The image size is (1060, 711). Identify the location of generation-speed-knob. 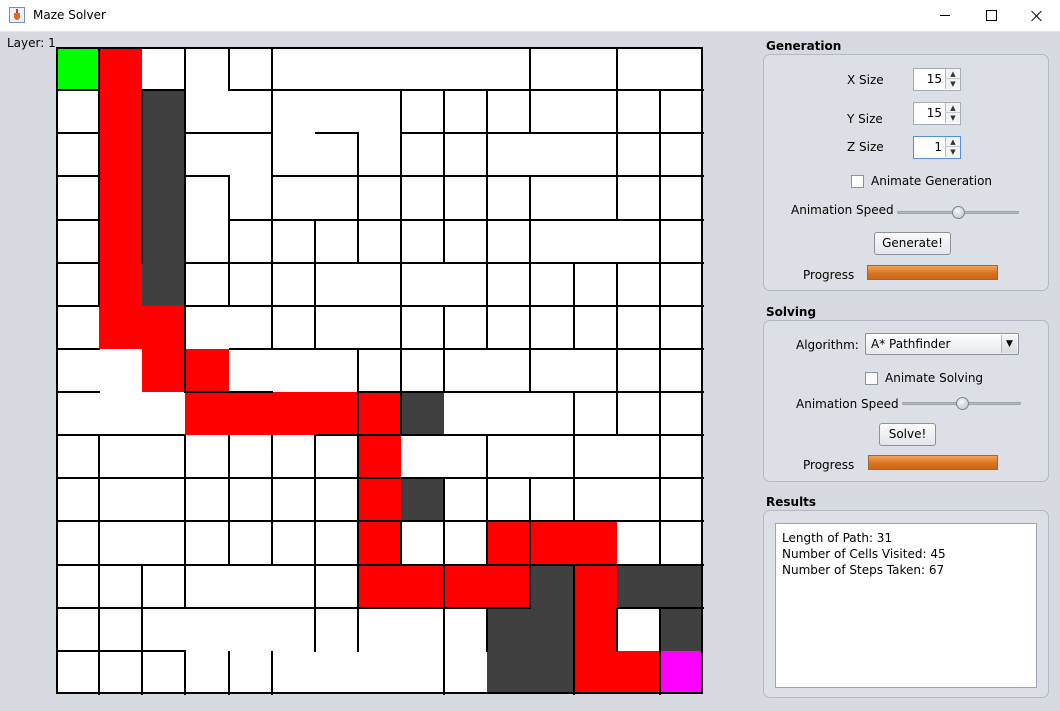
(958, 212).